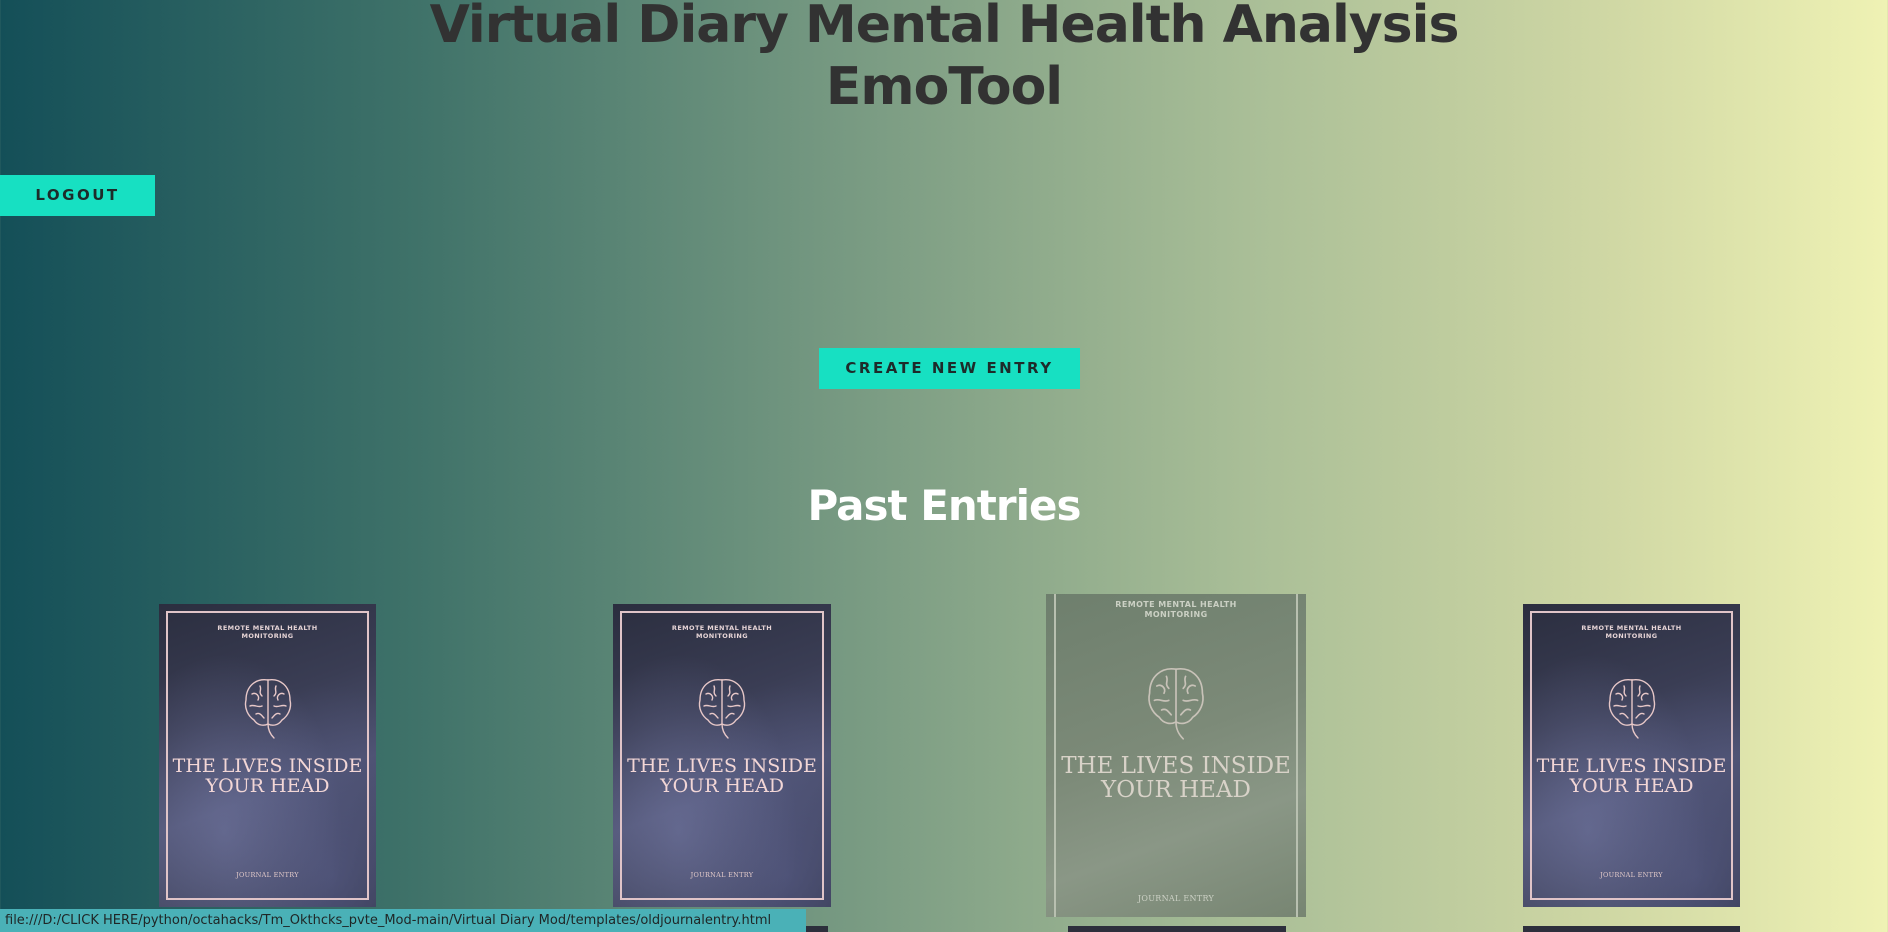 Image resolution: width=1888 pixels, height=932 pixels. What do you see at coordinates (944, 505) in the screenshot?
I see `past-entries-heading: Past Entries` at bounding box center [944, 505].